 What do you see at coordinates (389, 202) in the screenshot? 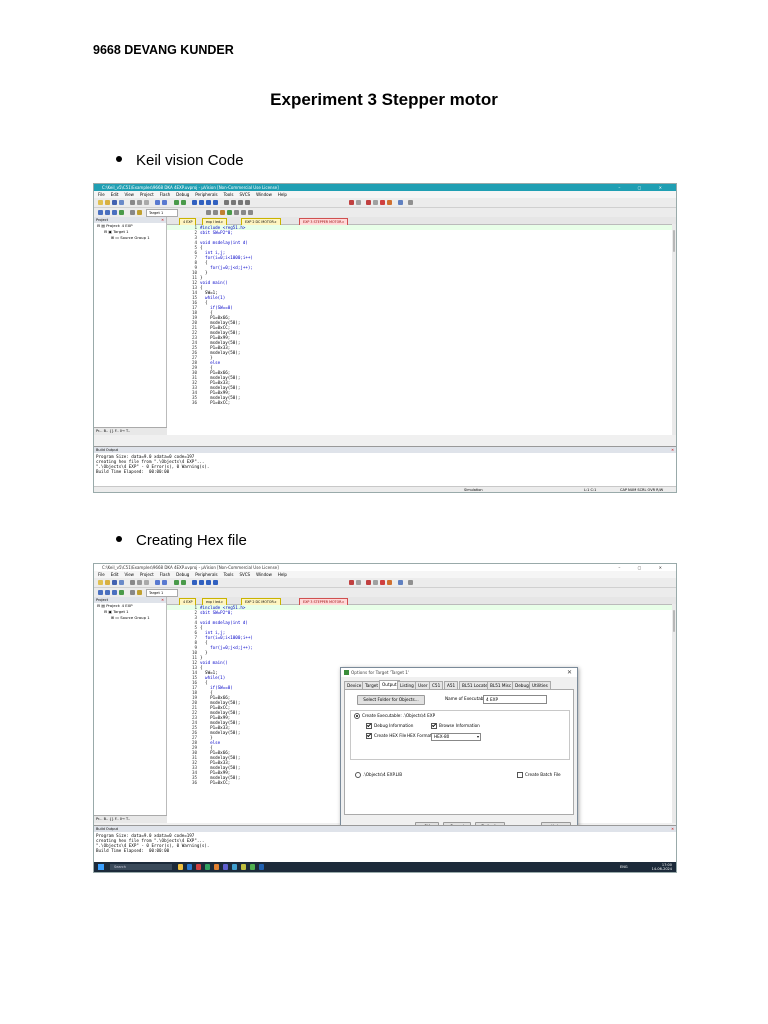
I see `config-icon` at bounding box center [389, 202].